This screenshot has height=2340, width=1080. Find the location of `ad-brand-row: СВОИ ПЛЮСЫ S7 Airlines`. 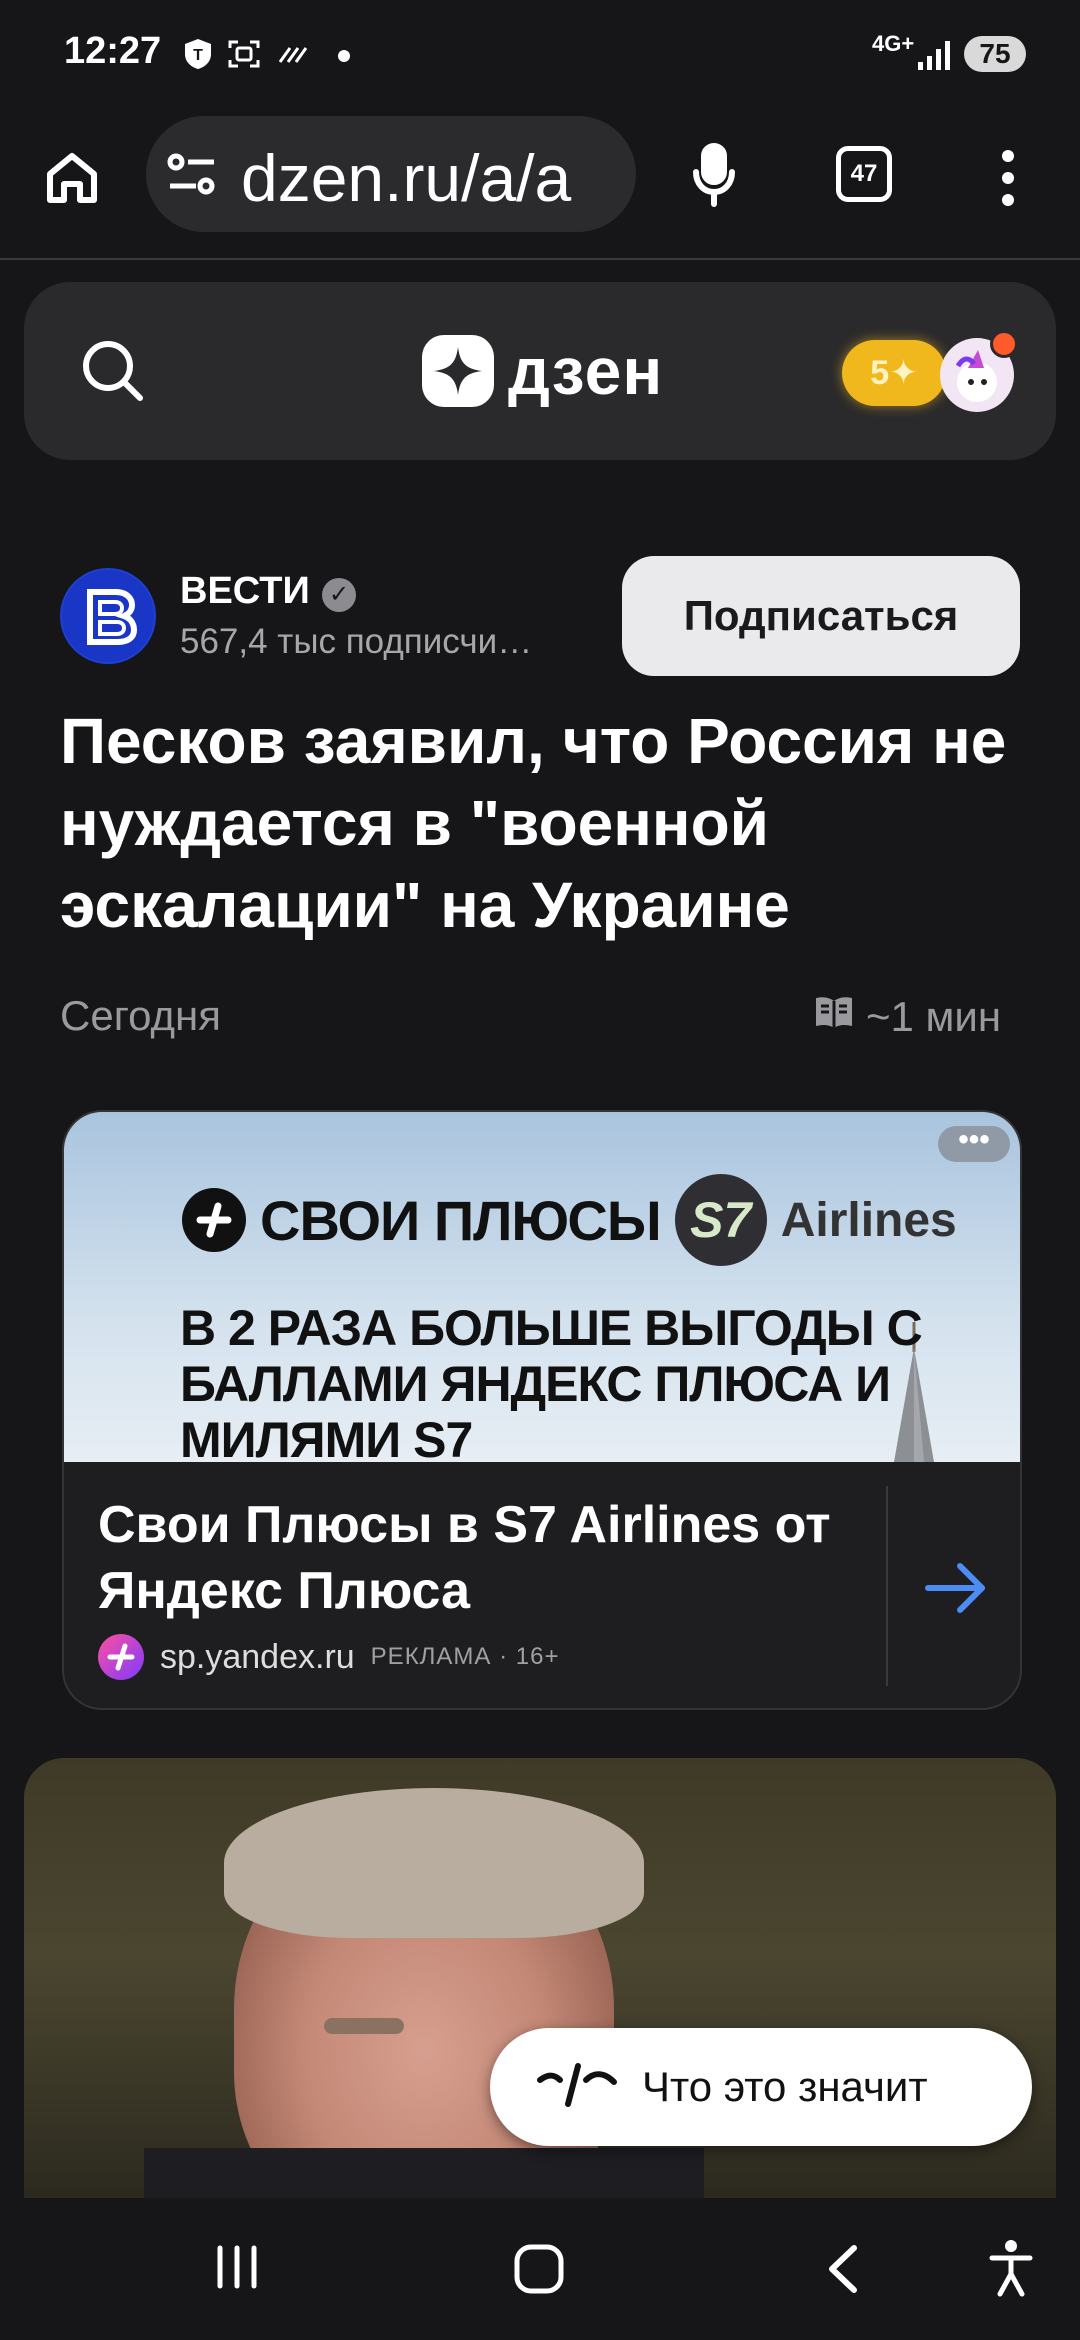

ad-brand-row: СВОИ ПЛЮСЫ S7 Airlines is located at coordinates (569, 1220).